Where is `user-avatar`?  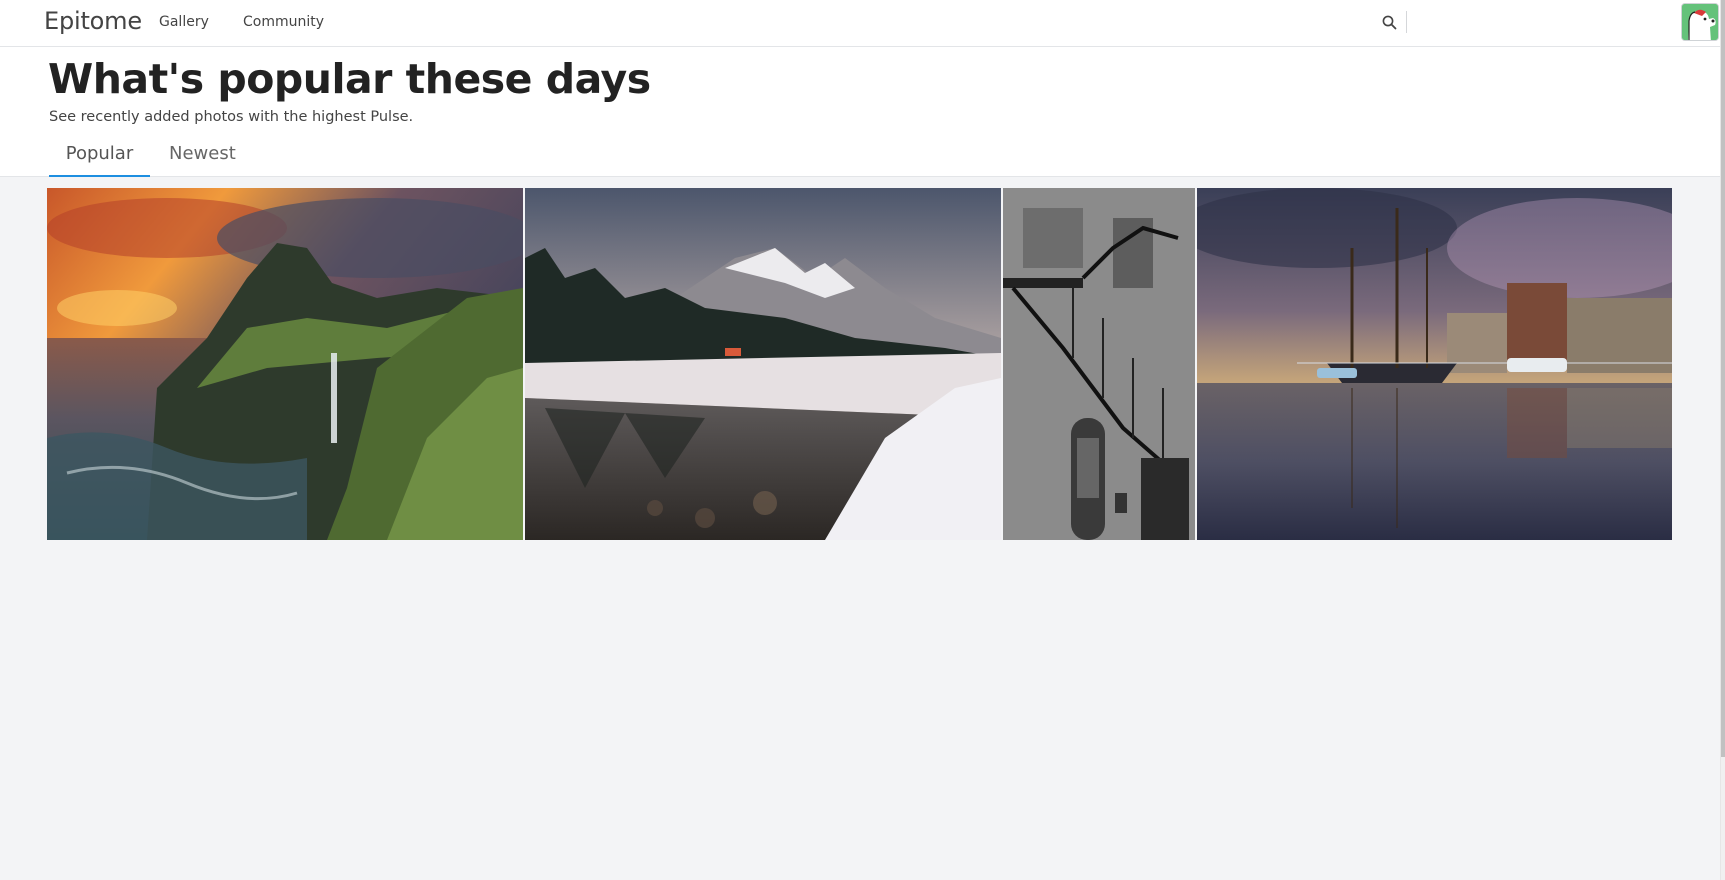
user-avatar is located at coordinates (1700, 22).